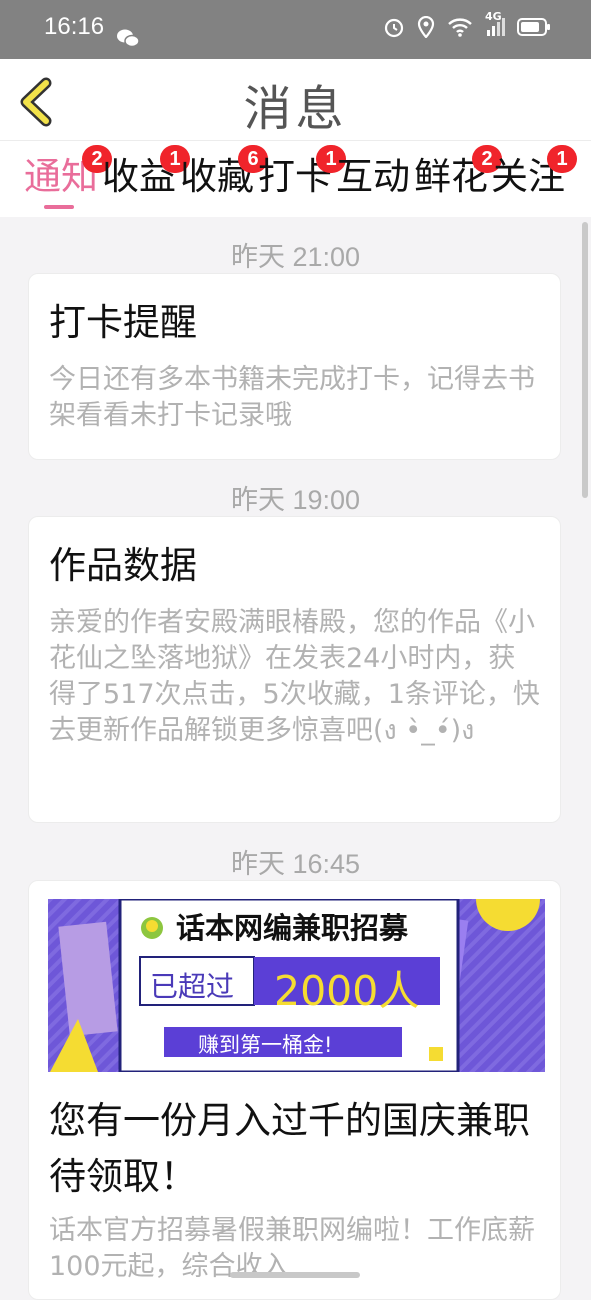  Describe the element at coordinates (295, 1275) in the screenshot. I see `home-indicator` at that location.